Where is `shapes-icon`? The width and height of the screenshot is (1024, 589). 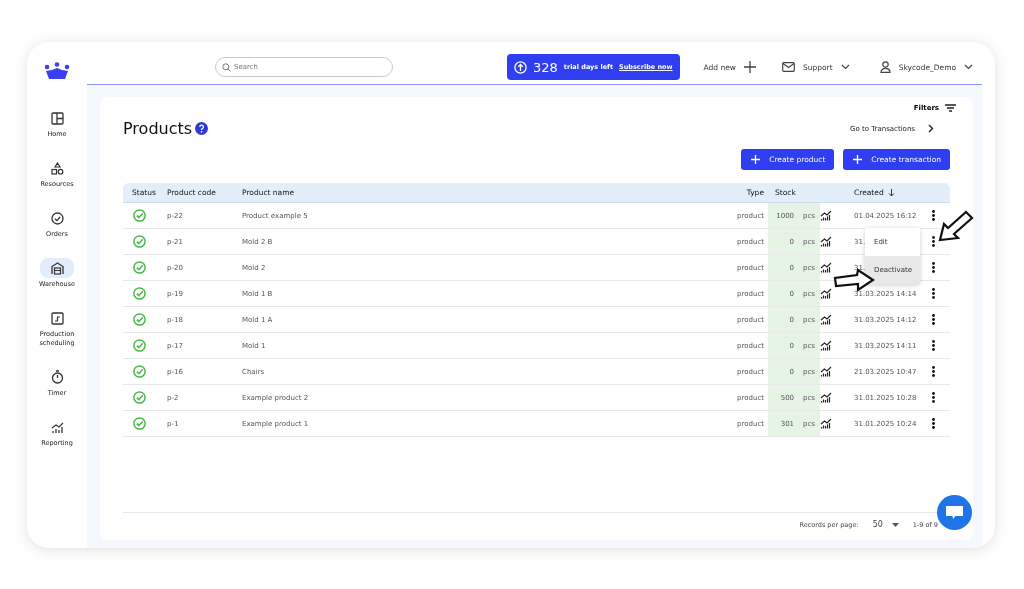
shapes-icon is located at coordinates (57, 168).